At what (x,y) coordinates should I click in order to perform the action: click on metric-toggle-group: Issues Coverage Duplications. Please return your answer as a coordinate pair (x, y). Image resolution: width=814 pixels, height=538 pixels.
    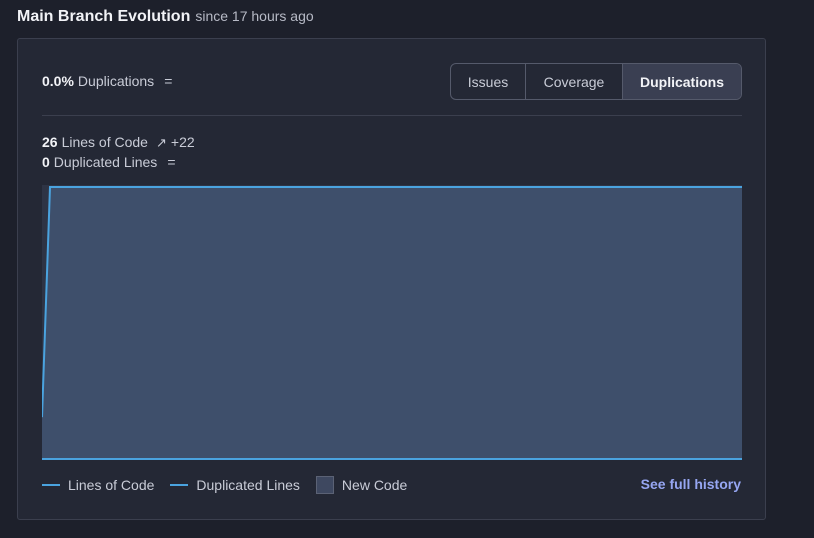
    Looking at the image, I should click on (596, 81).